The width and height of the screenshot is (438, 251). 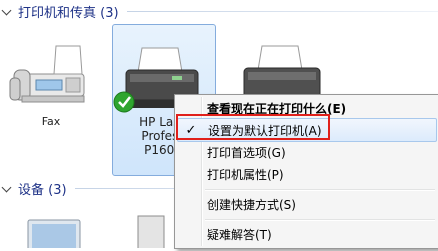 I want to click on fax-device: Fax, so click(x=51, y=85).